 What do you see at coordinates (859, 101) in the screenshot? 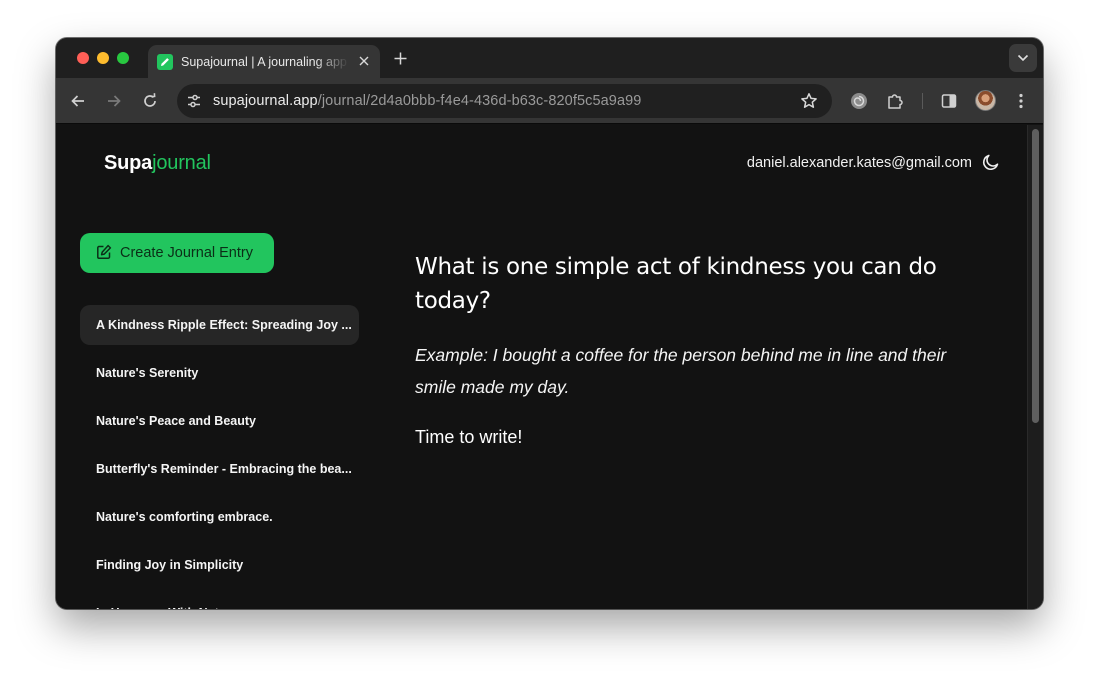
I see `extension-spiral-icon` at bounding box center [859, 101].